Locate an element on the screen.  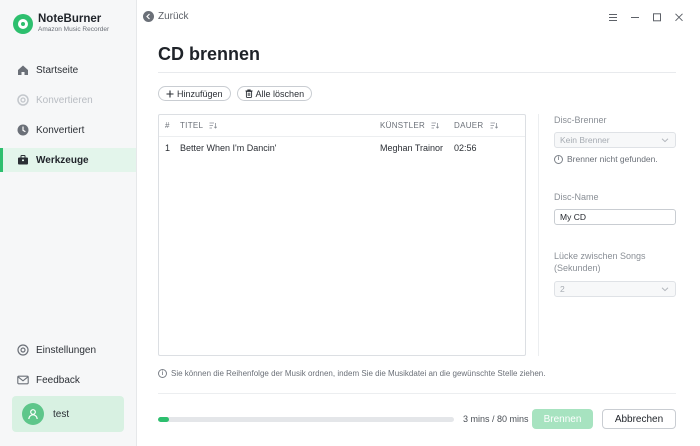
sidebar-item-home: Startseite is located at coordinates (68, 70).